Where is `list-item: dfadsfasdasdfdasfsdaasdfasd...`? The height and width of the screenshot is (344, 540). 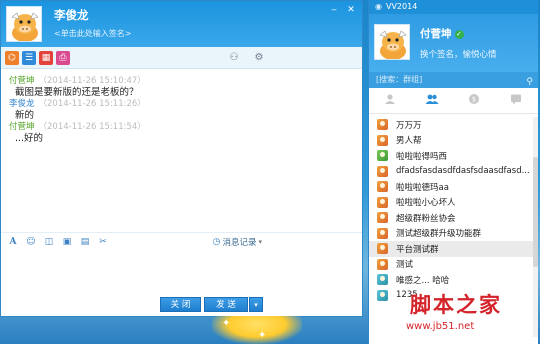
list-item: dfadsfasdasdfdasfsdaasdfasd... is located at coordinates (451, 172).